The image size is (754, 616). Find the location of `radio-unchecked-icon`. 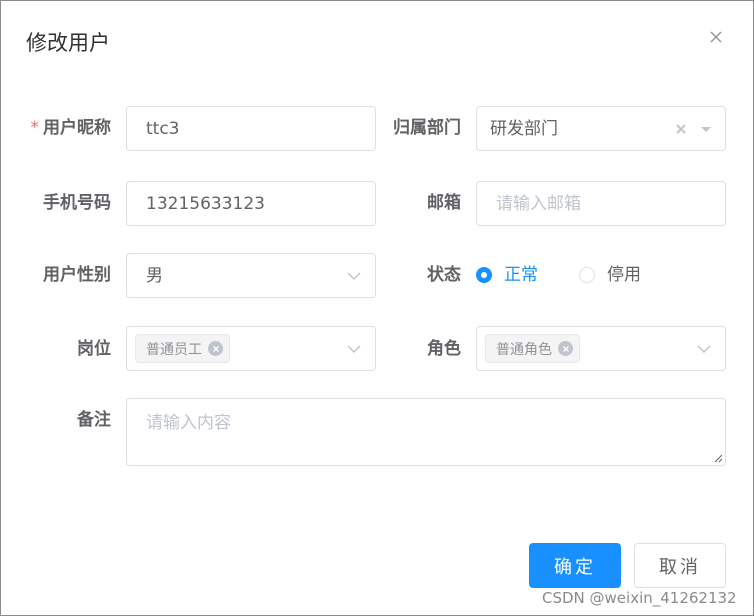

radio-unchecked-icon is located at coordinates (587, 275).